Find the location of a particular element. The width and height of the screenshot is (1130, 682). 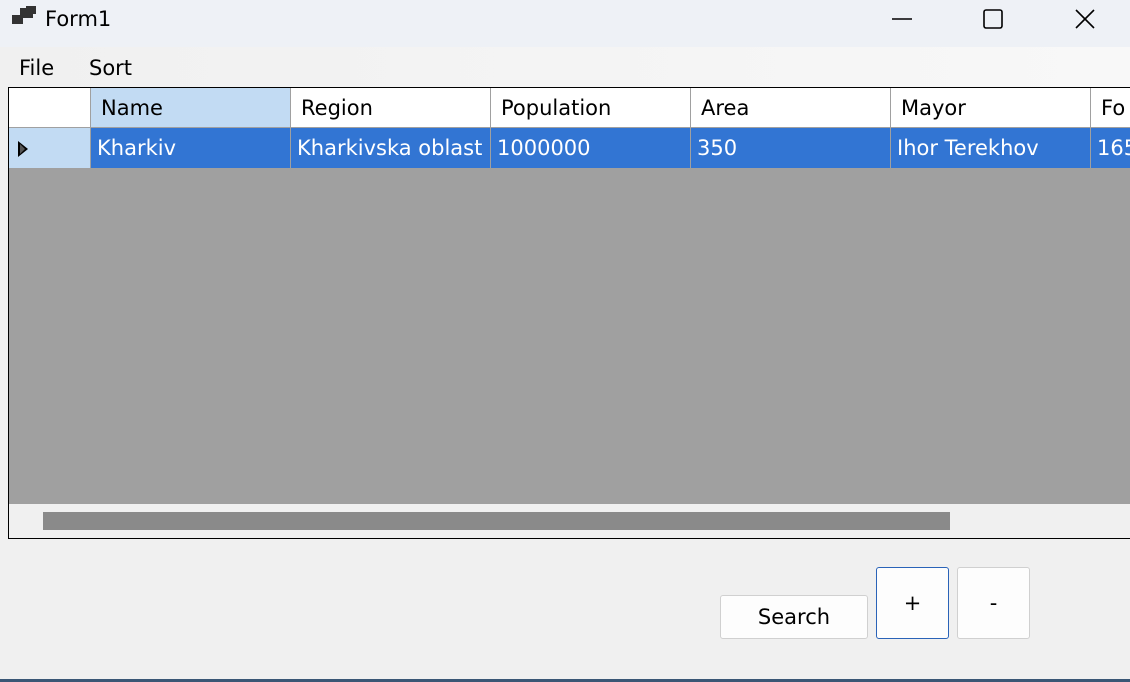

remove-button: - is located at coordinates (993, 603).